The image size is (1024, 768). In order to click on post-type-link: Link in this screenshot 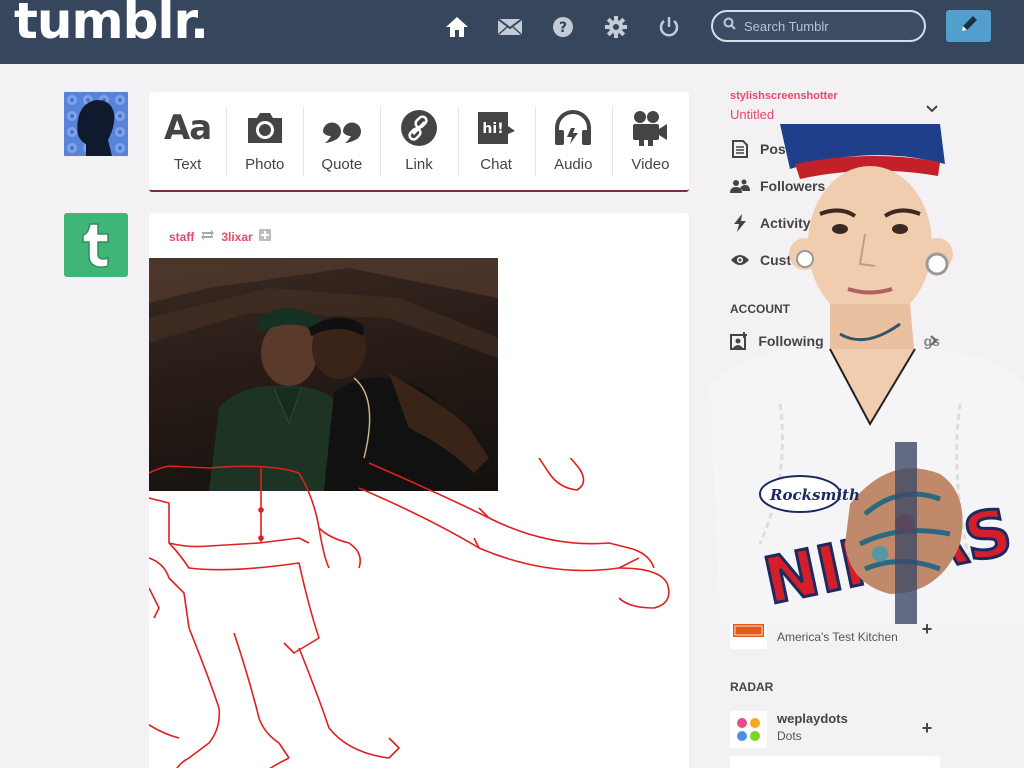, I will do `click(418, 141)`.